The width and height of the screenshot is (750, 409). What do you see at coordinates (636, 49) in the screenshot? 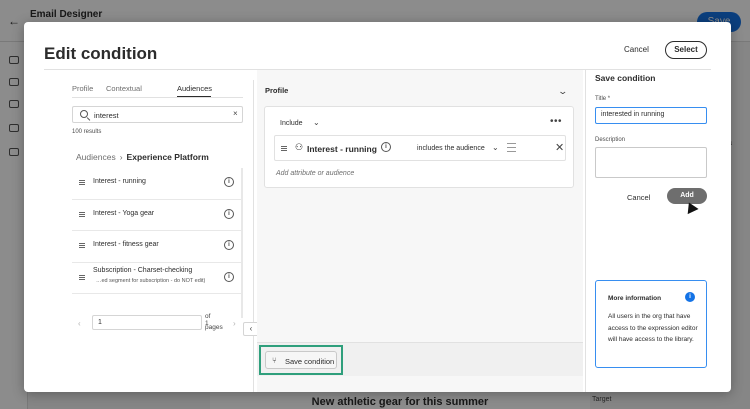
I see `cancel-button: Cancel` at bounding box center [636, 49].